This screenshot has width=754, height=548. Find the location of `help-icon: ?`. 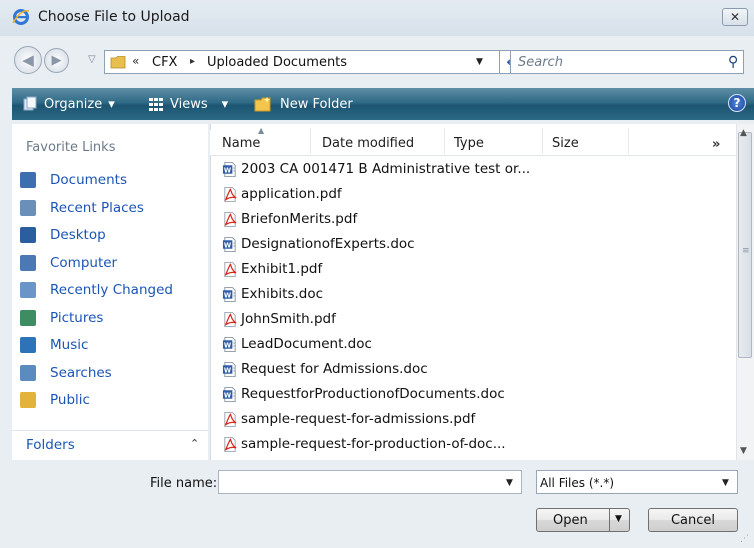

help-icon: ? is located at coordinates (737, 103).